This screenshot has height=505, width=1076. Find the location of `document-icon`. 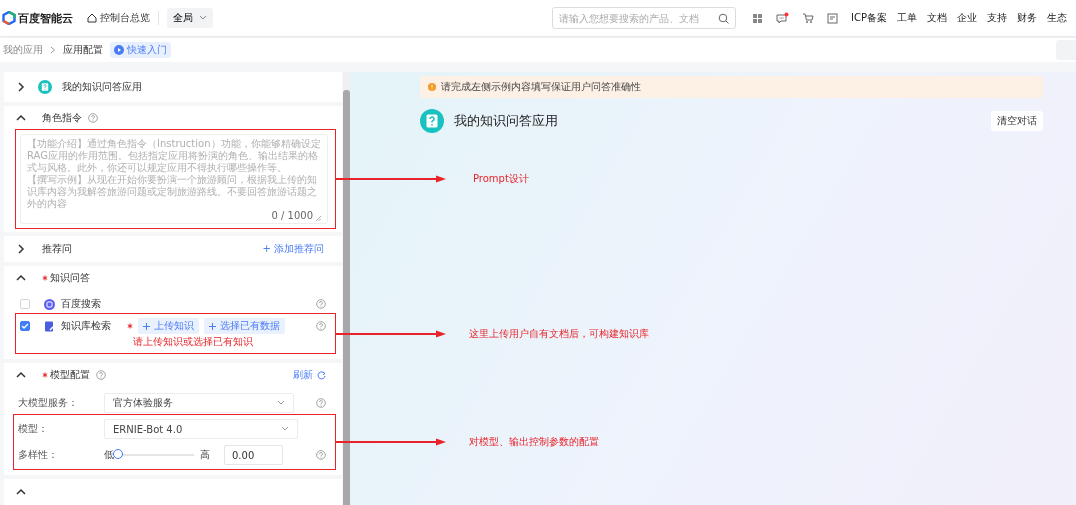

document-icon is located at coordinates (833, 18).